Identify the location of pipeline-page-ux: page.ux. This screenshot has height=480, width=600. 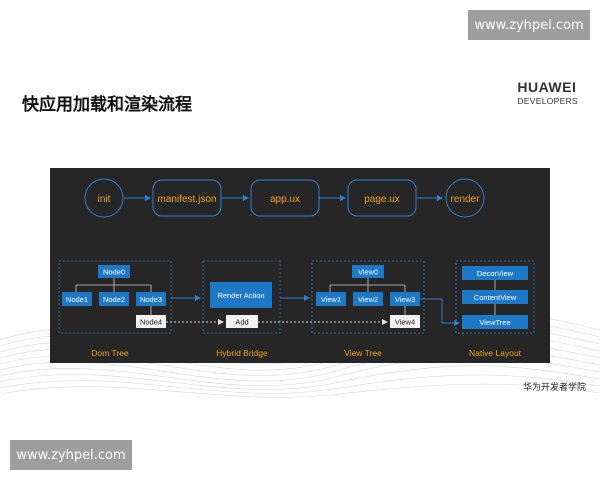
(382, 198).